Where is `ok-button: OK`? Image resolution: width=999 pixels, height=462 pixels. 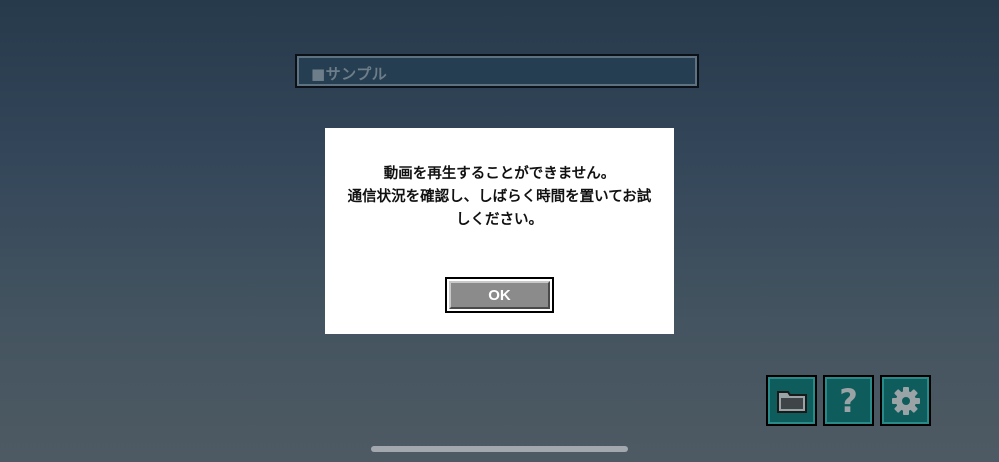
ok-button: OK is located at coordinates (499, 295).